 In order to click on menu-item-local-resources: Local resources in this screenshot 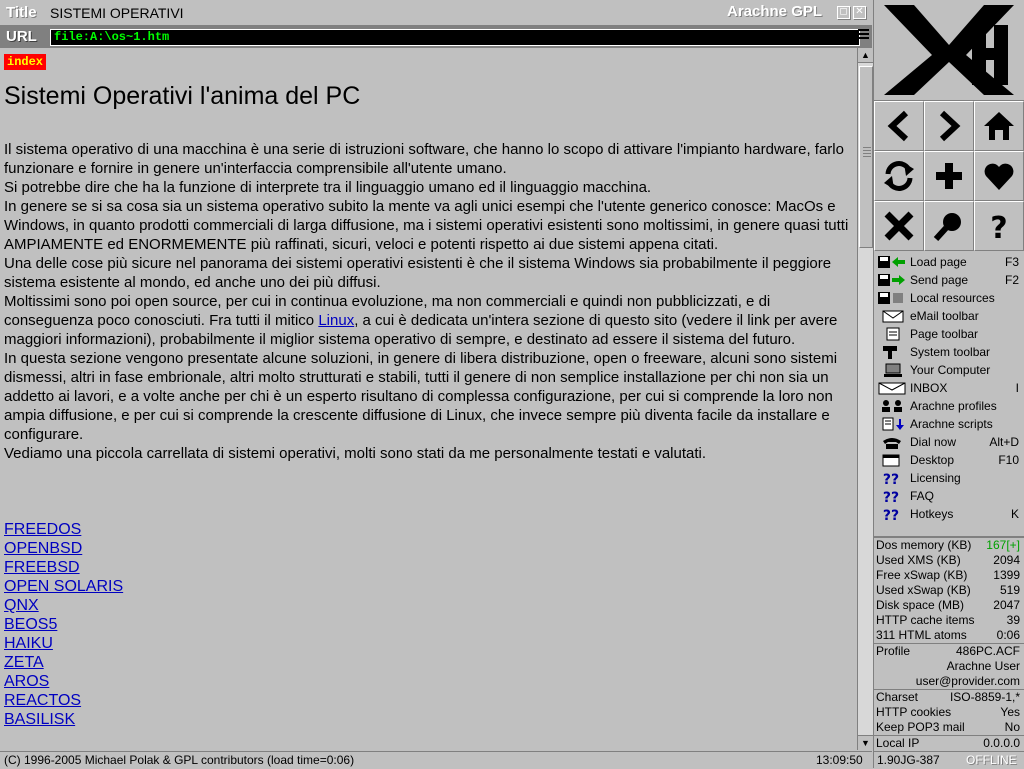, I will do `click(949, 298)`.